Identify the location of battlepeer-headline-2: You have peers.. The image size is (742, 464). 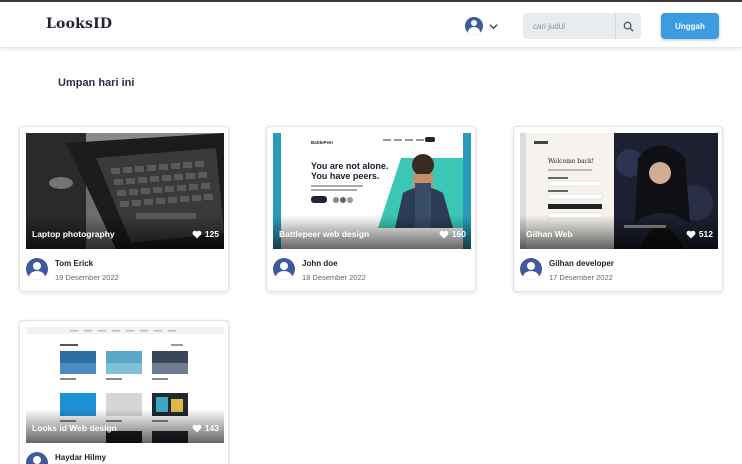
(345, 176).